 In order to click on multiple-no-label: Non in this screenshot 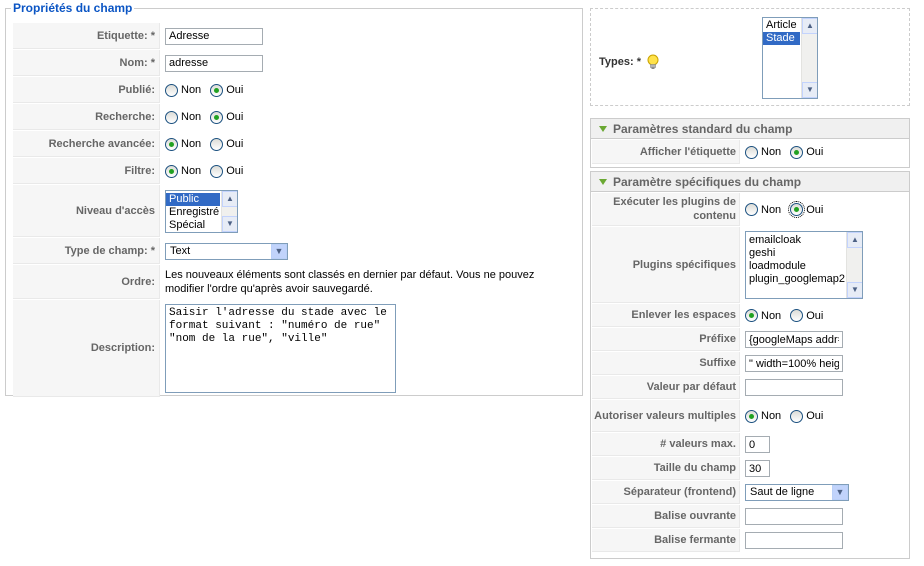, I will do `click(771, 416)`.